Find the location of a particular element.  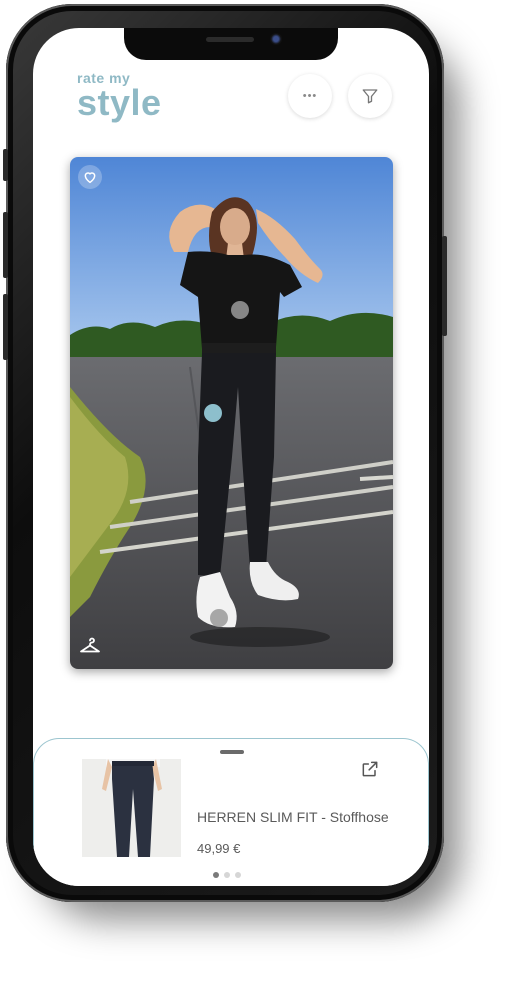

app-logo: rate my style is located at coordinates (119, 96).